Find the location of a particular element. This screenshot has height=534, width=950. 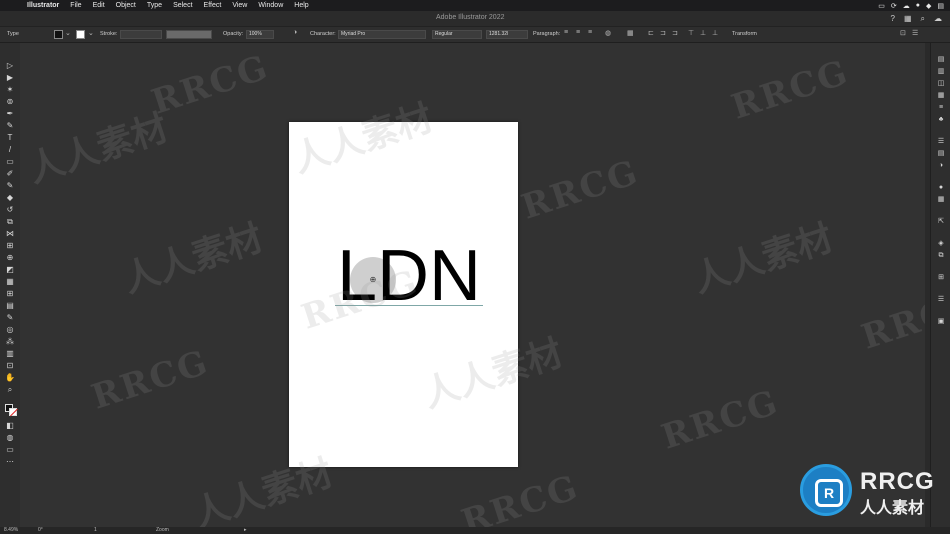

artboards-icon: ⧉ is located at coordinates (941, 255).